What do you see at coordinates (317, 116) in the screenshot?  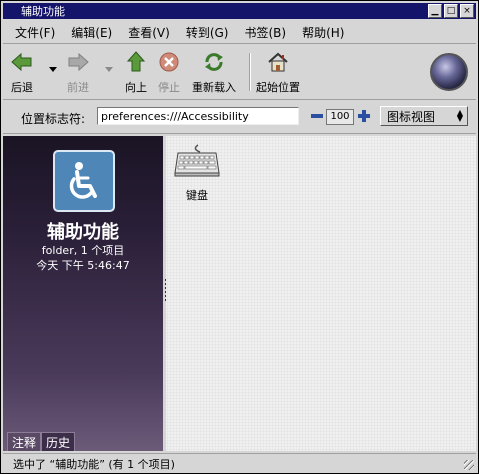 I see `zoom-out-button` at bounding box center [317, 116].